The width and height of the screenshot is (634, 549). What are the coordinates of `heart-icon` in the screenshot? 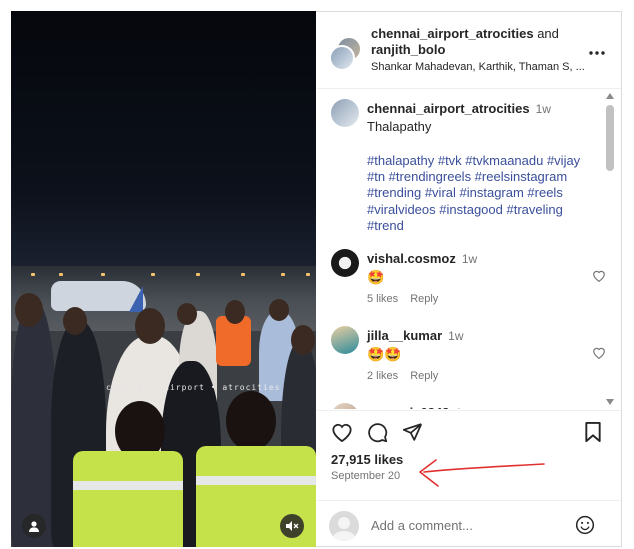 It's located at (342, 432).